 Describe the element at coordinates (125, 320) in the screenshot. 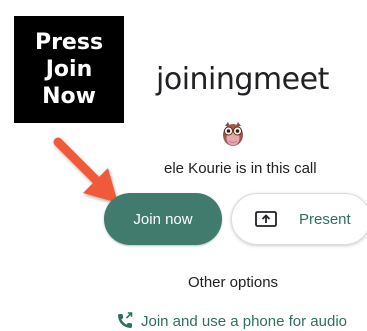

I see `phone-forward-icon` at that location.